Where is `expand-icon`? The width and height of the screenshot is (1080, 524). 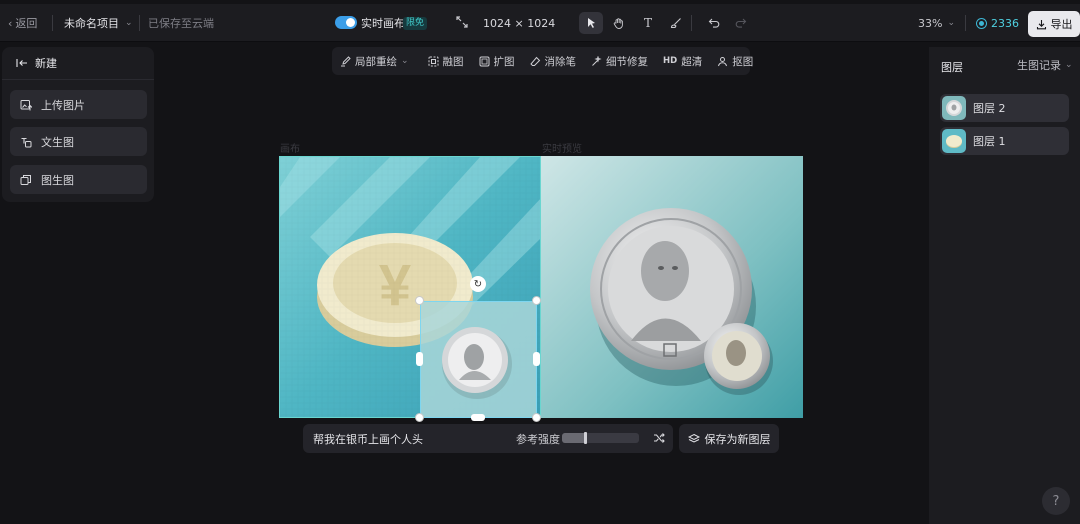 expand-icon is located at coordinates (484, 61).